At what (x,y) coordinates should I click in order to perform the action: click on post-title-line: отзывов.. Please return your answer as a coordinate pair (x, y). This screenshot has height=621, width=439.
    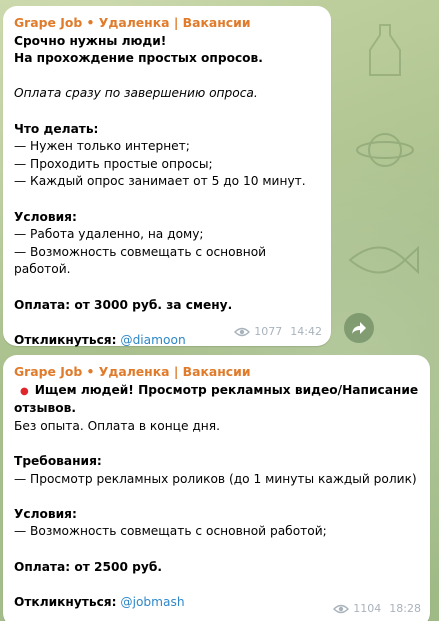
    Looking at the image, I should click on (45, 408).